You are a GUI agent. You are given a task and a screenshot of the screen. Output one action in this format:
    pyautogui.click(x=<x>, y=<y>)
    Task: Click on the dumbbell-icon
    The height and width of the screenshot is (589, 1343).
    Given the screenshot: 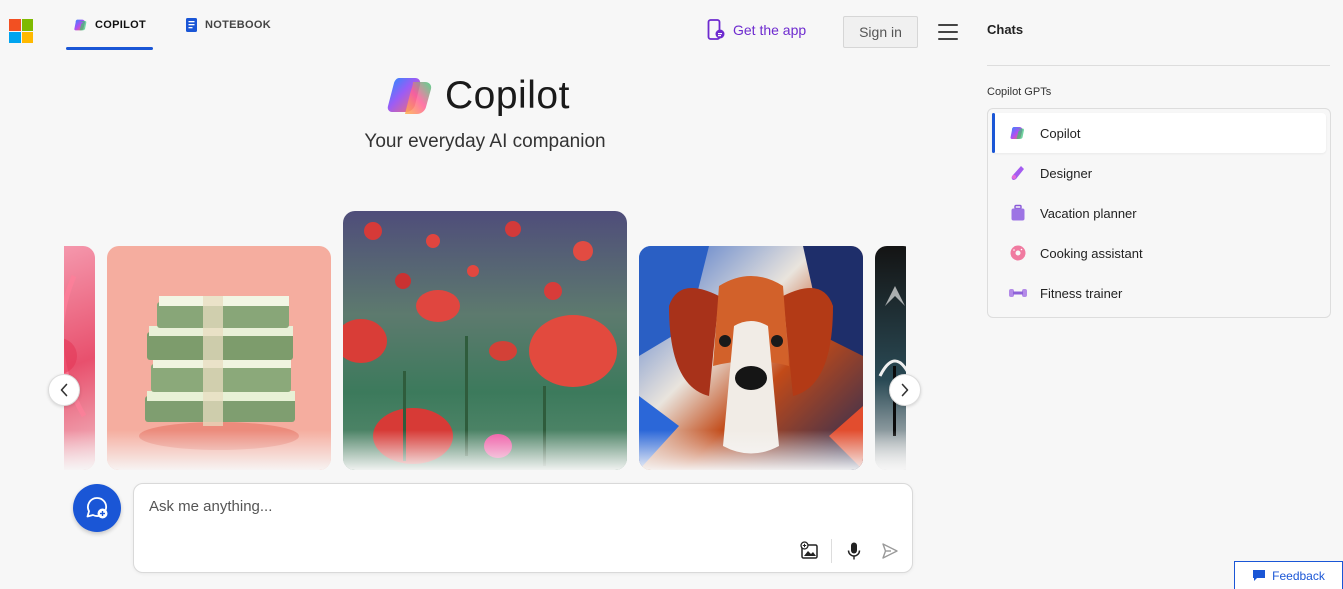 What is the action you would take?
    pyautogui.click(x=1018, y=293)
    